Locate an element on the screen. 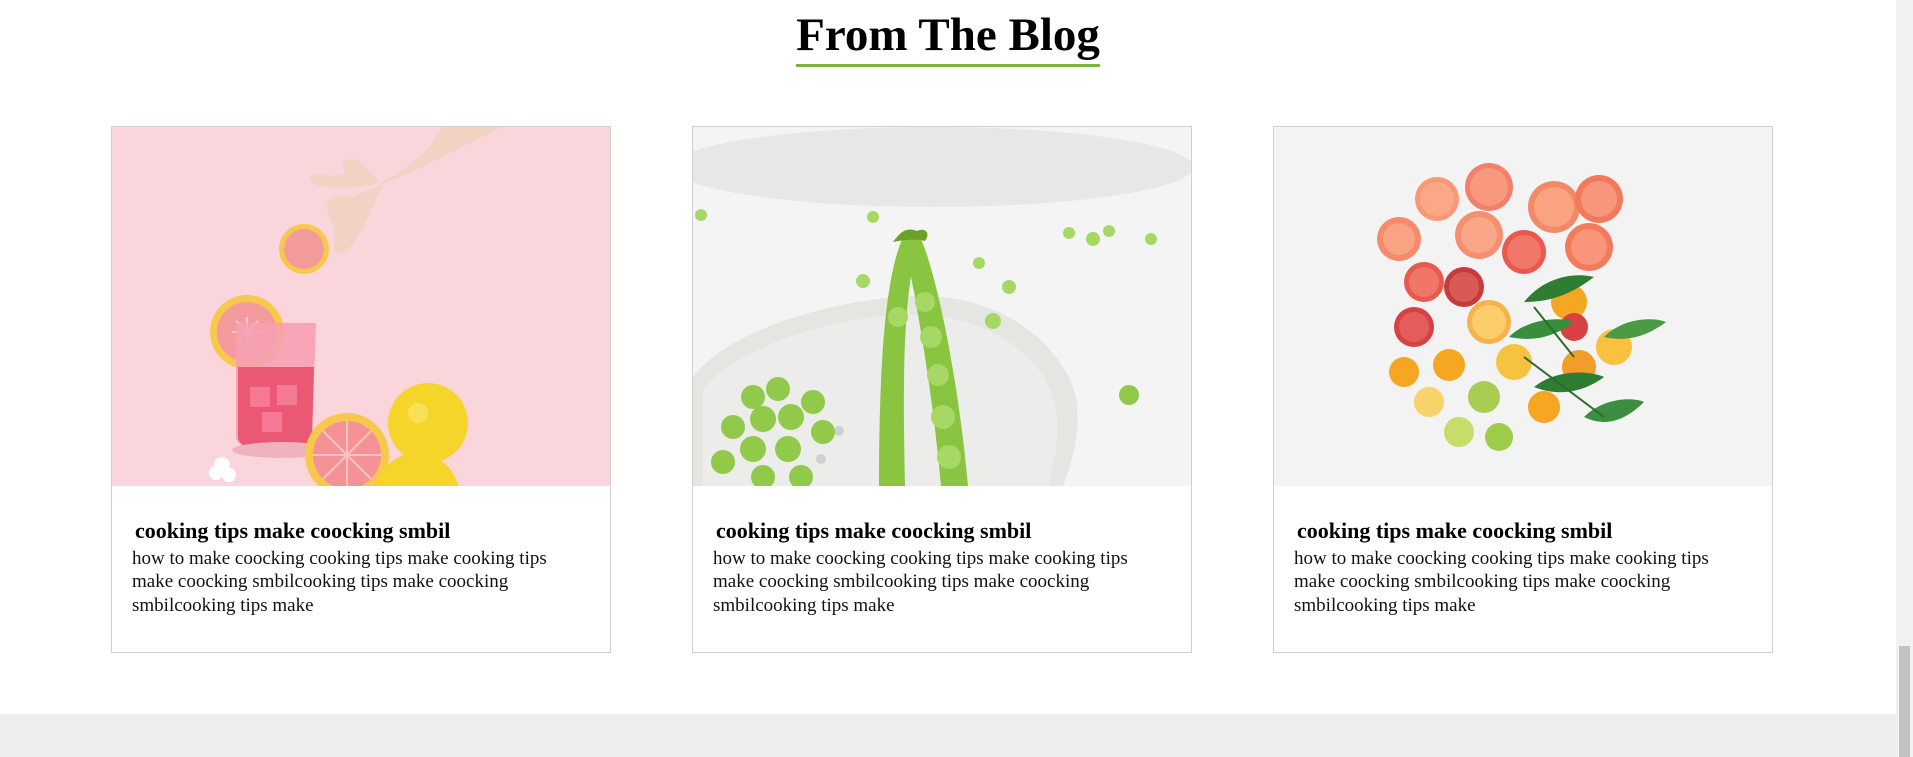 Image resolution: width=1913 pixels, height=757 pixels. scrollbar-thumb is located at coordinates (1904, 701).